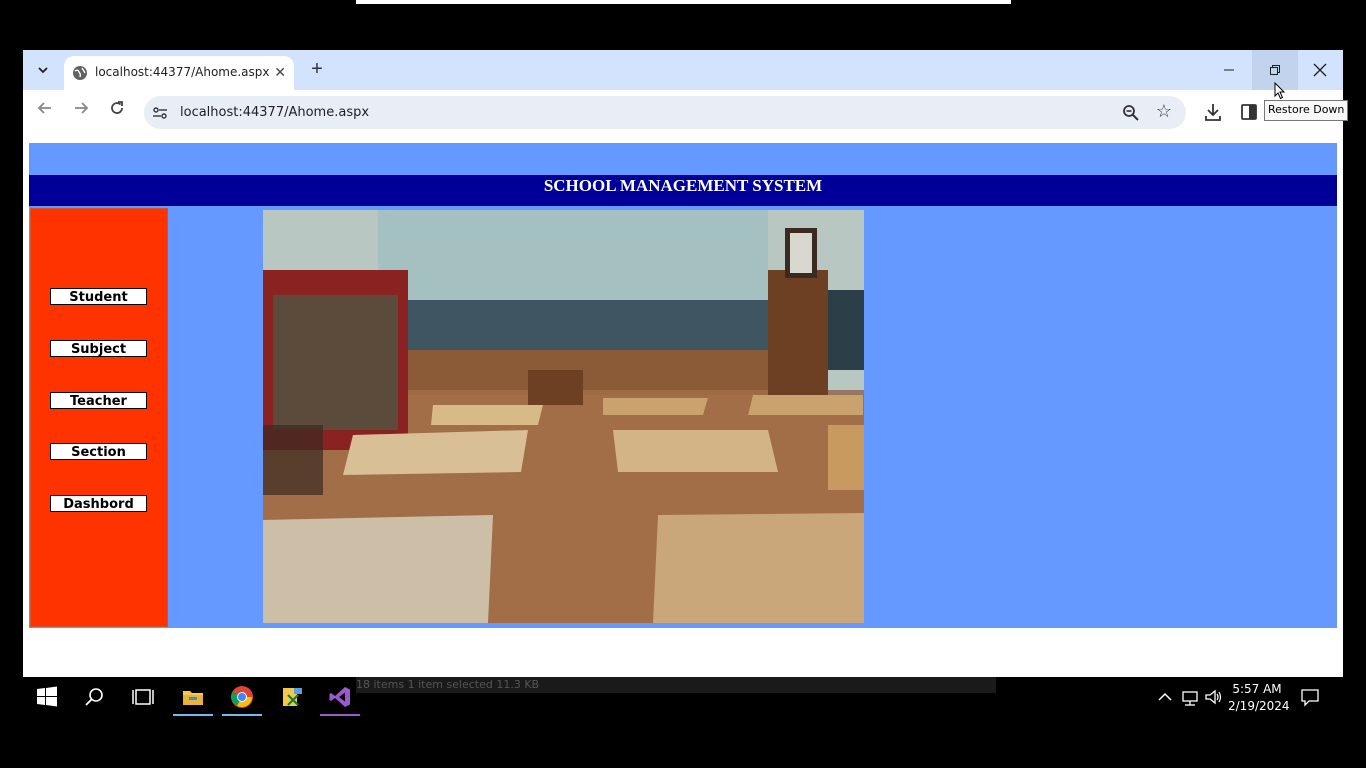 The width and height of the screenshot is (1366, 768). Describe the element at coordinates (242, 715) in the screenshot. I see `chrome-active-indicator` at that location.